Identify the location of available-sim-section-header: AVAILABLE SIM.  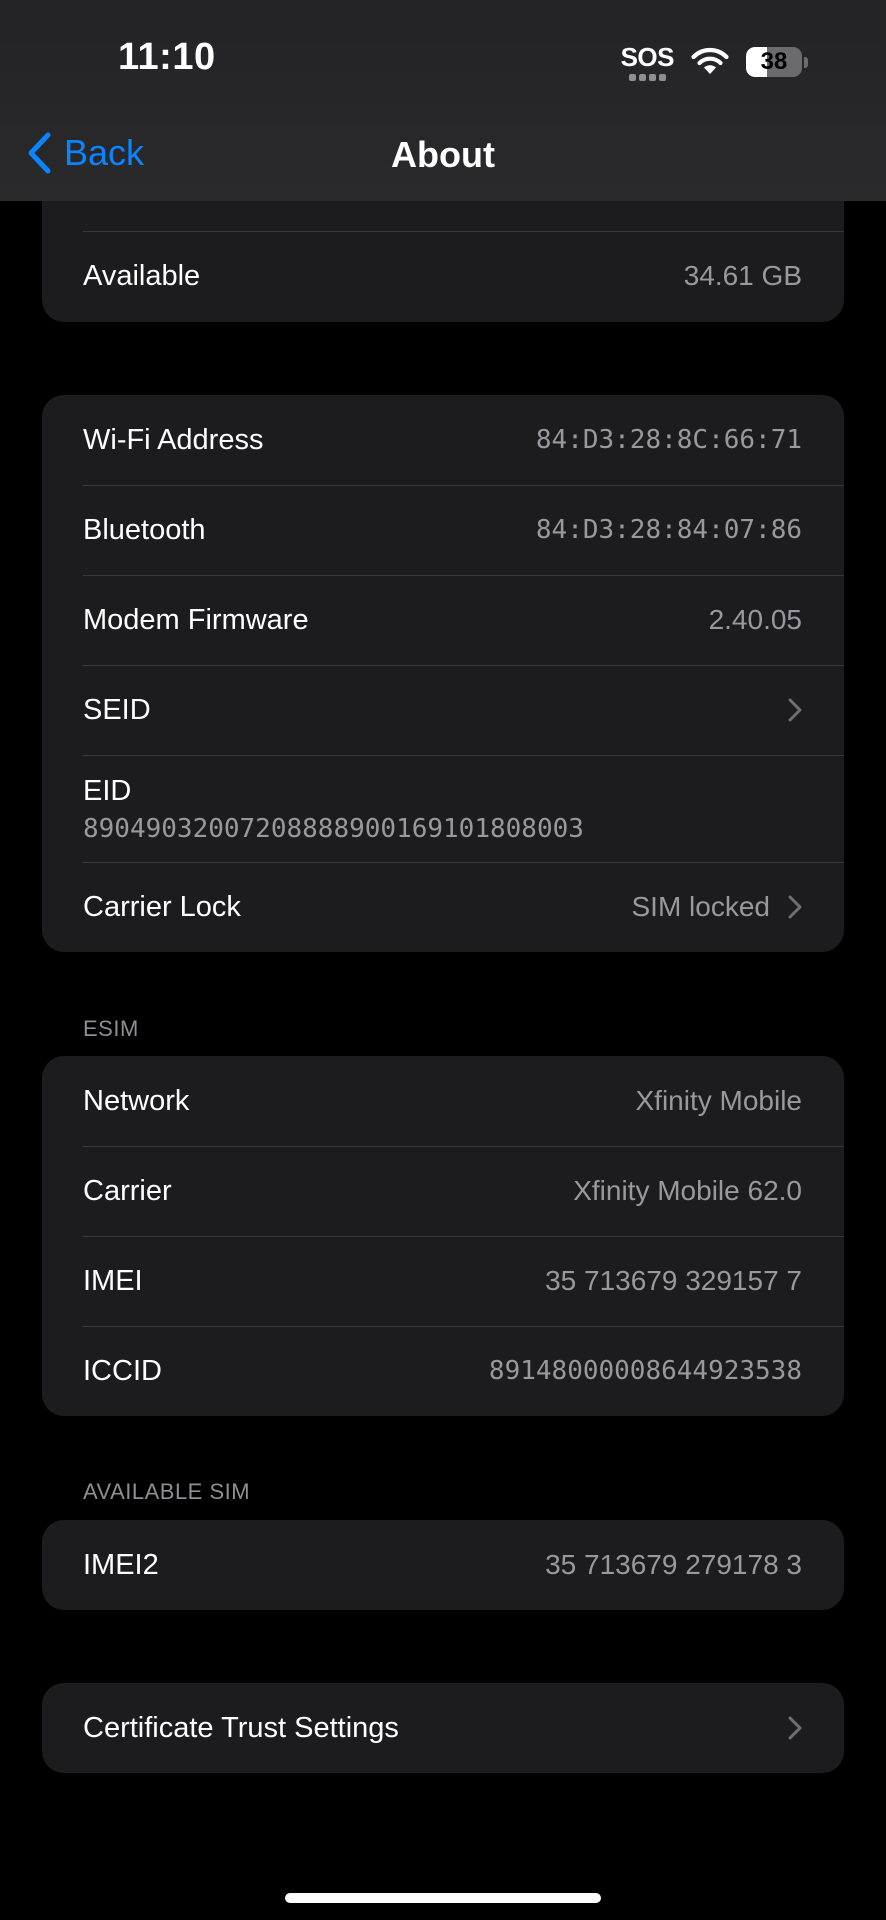
(167, 1491).